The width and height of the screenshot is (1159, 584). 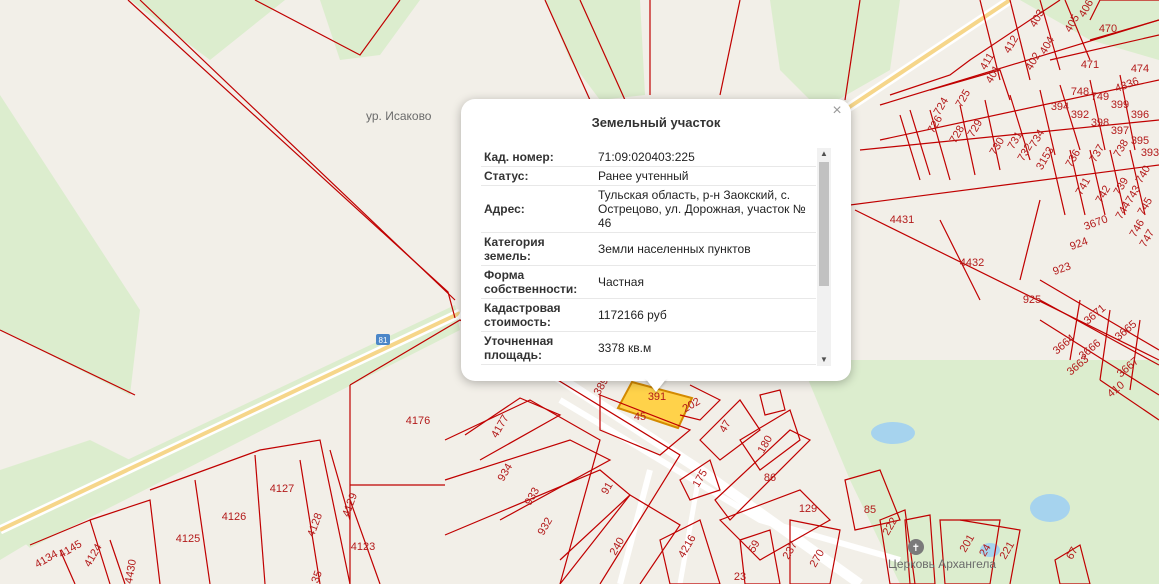 What do you see at coordinates (1120, 105) in the screenshot?
I see `plot-number-label: 399` at bounding box center [1120, 105].